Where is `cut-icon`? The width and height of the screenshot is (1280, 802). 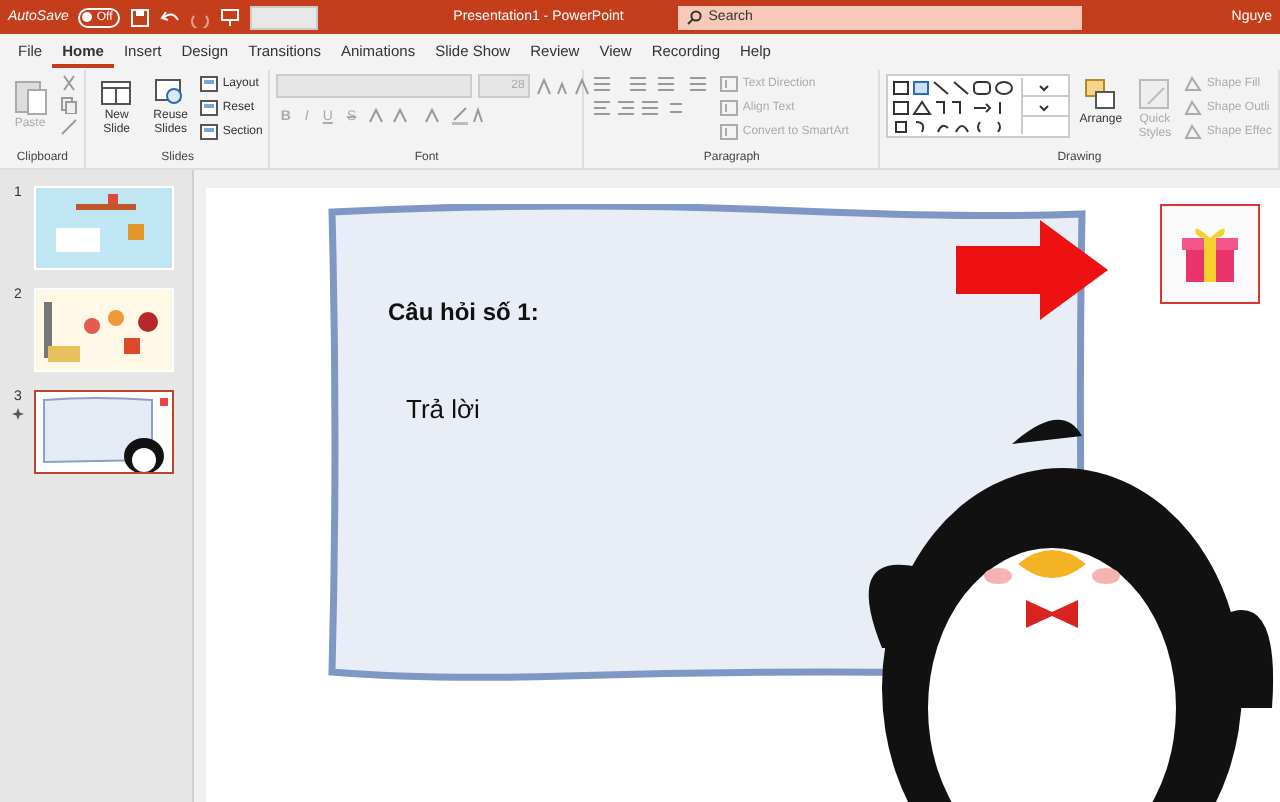 cut-icon is located at coordinates (69, 83).